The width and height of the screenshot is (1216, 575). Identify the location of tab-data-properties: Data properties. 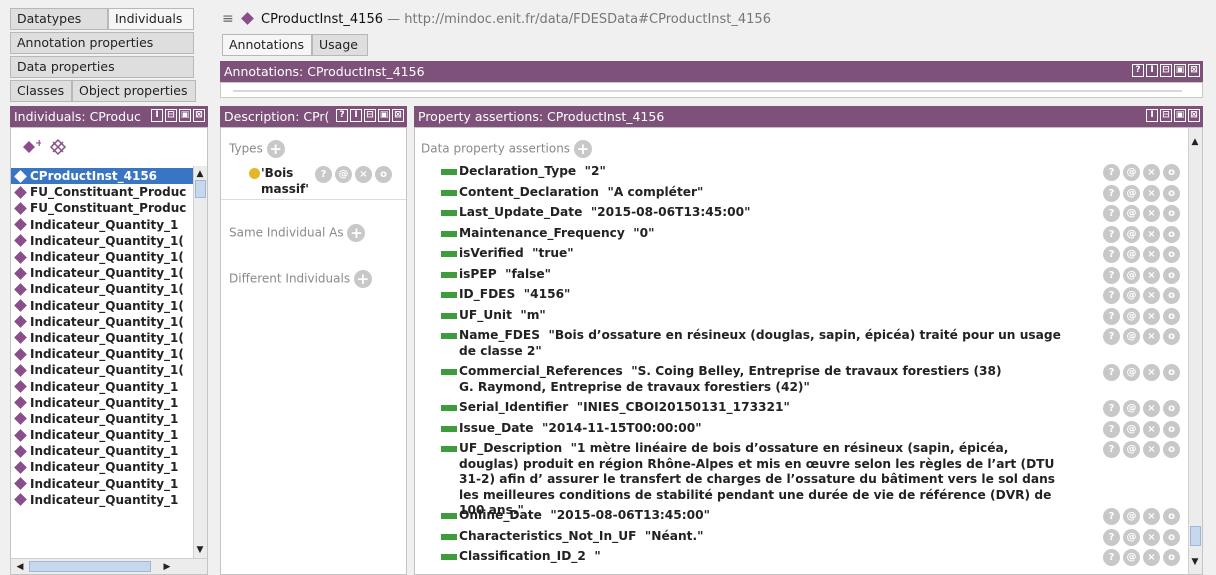
(102, 67).